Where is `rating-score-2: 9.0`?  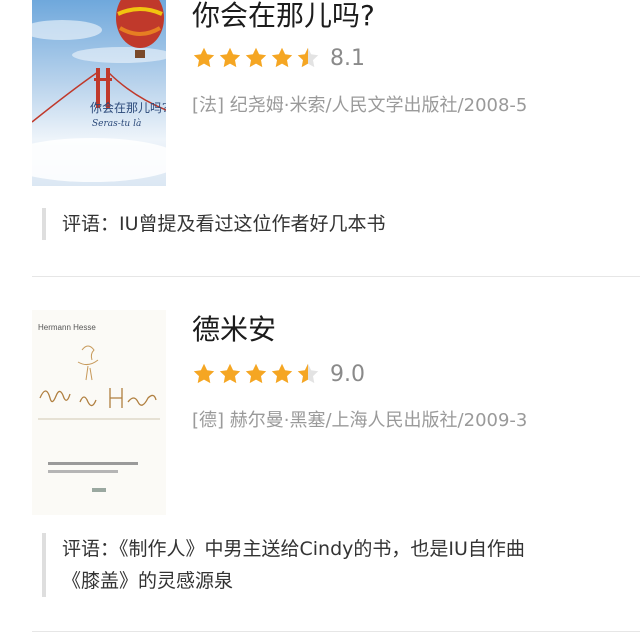 rating-score-2: 9.0 is located at coordinates (347, 374).